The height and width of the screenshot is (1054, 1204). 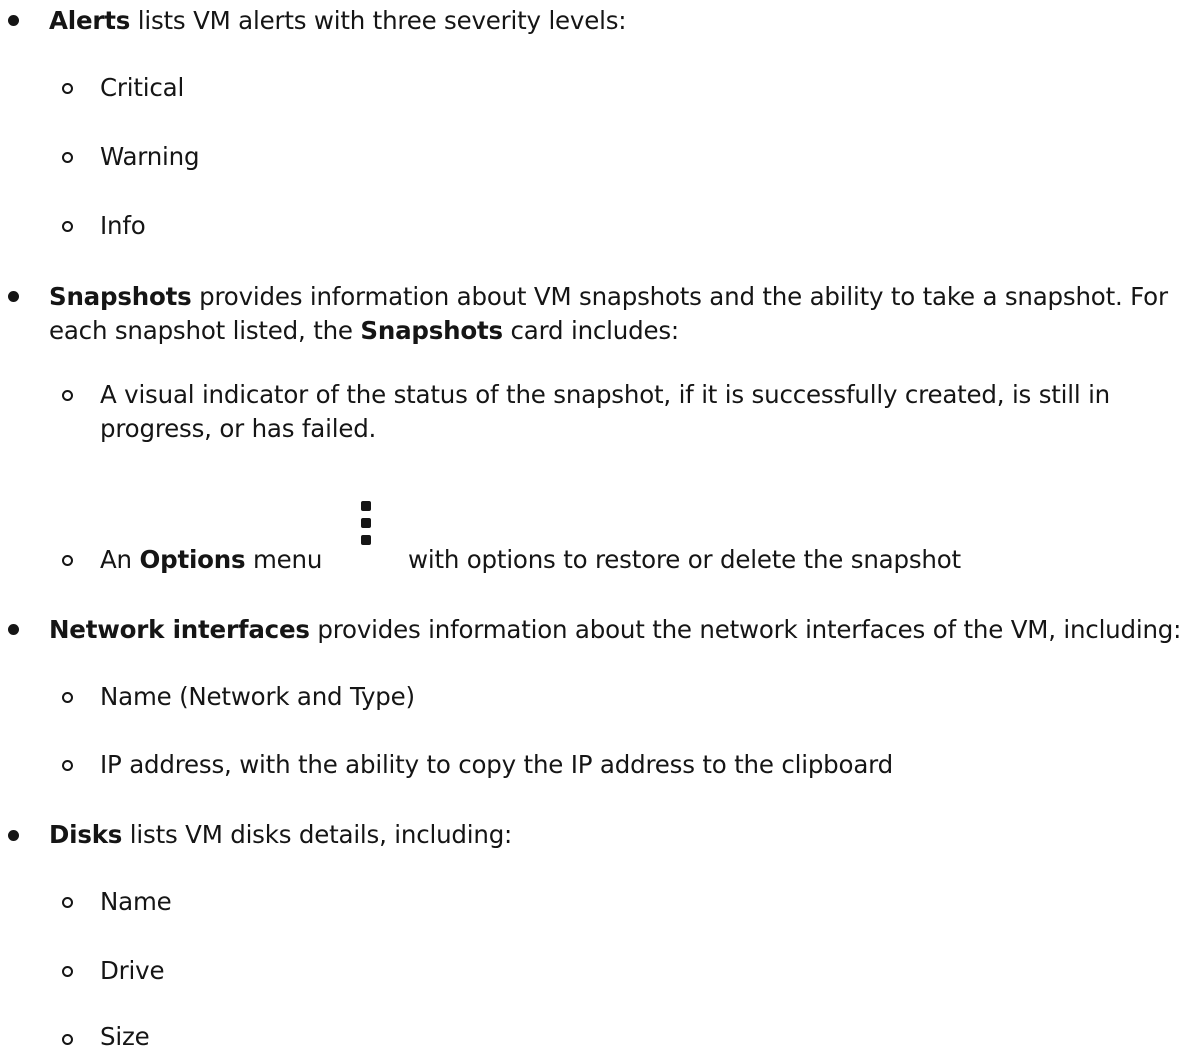 What do you see at coordinates (136, 901) in the screenshot?
I see `sub-item-name: Name` at bounding box center [136, 901].